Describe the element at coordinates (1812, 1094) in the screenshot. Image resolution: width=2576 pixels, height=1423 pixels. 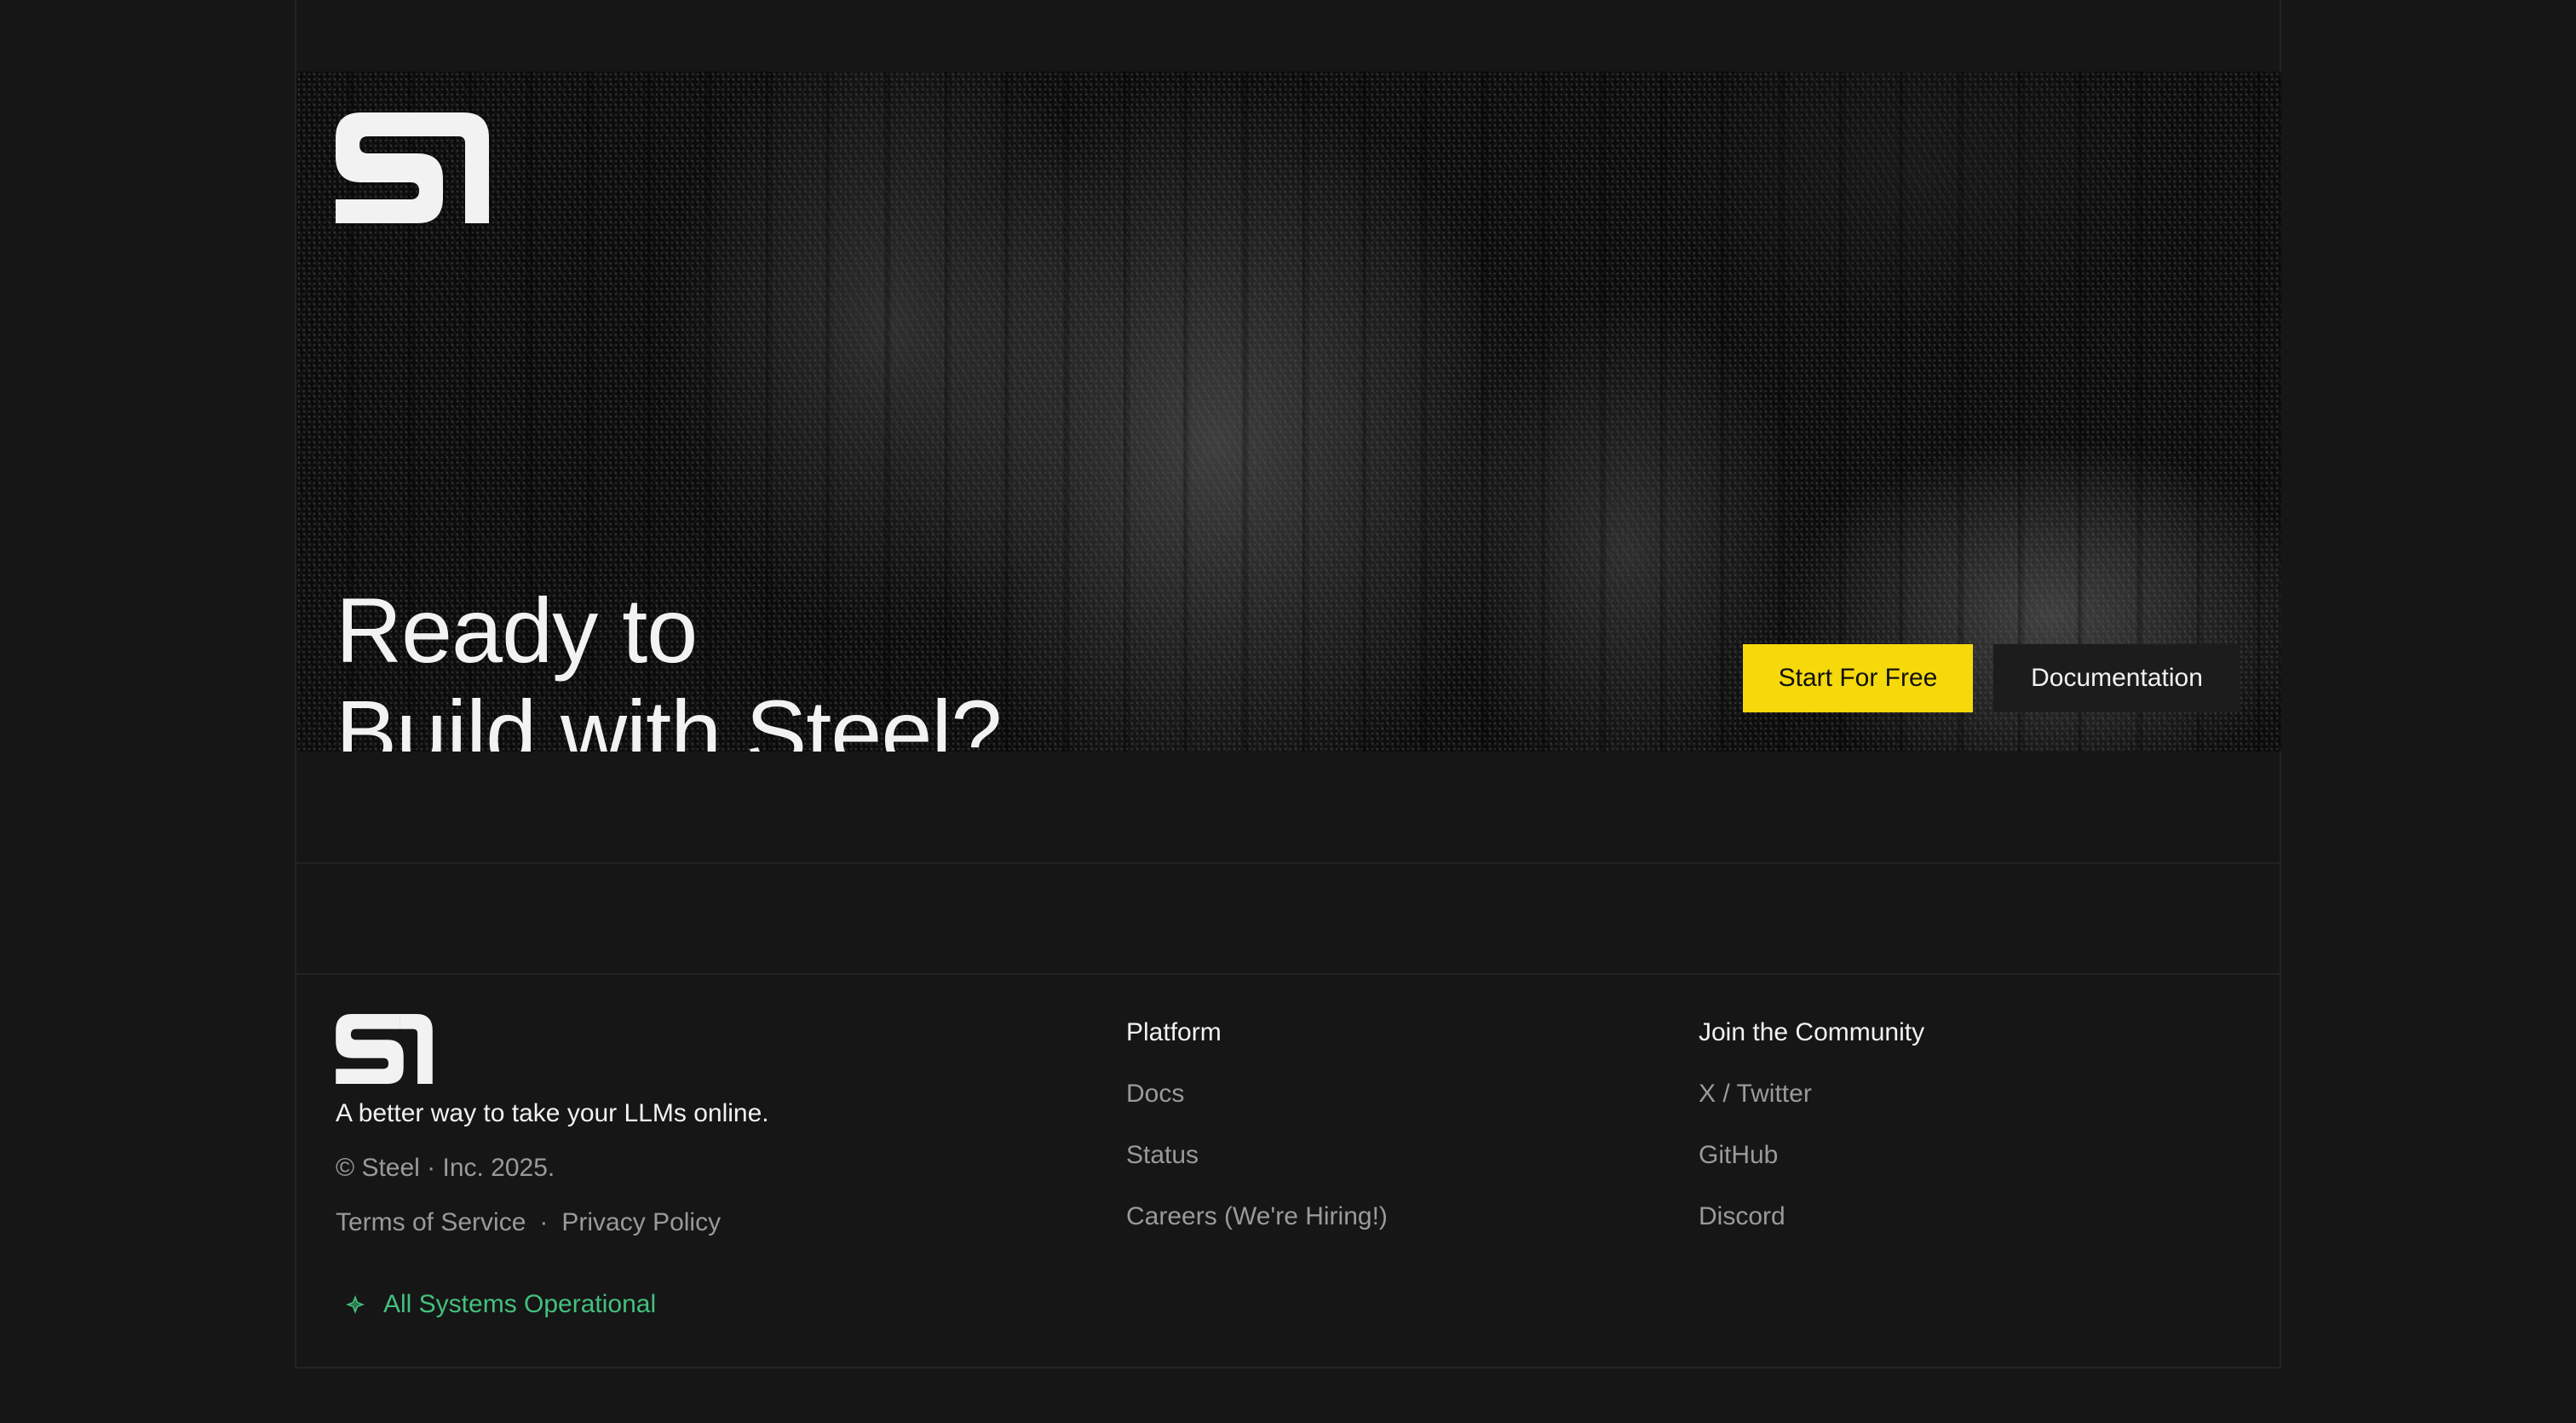
I see `twitter-link: X / Twitter` at that location.